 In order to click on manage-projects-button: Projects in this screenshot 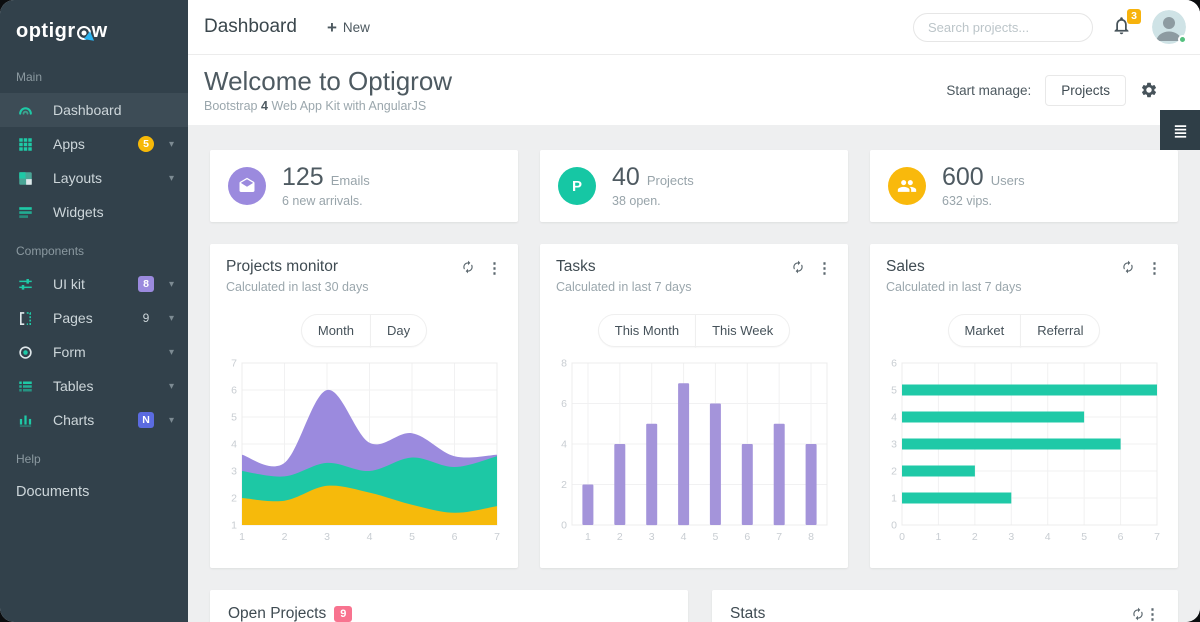, I will do `click(1085, 90)`.